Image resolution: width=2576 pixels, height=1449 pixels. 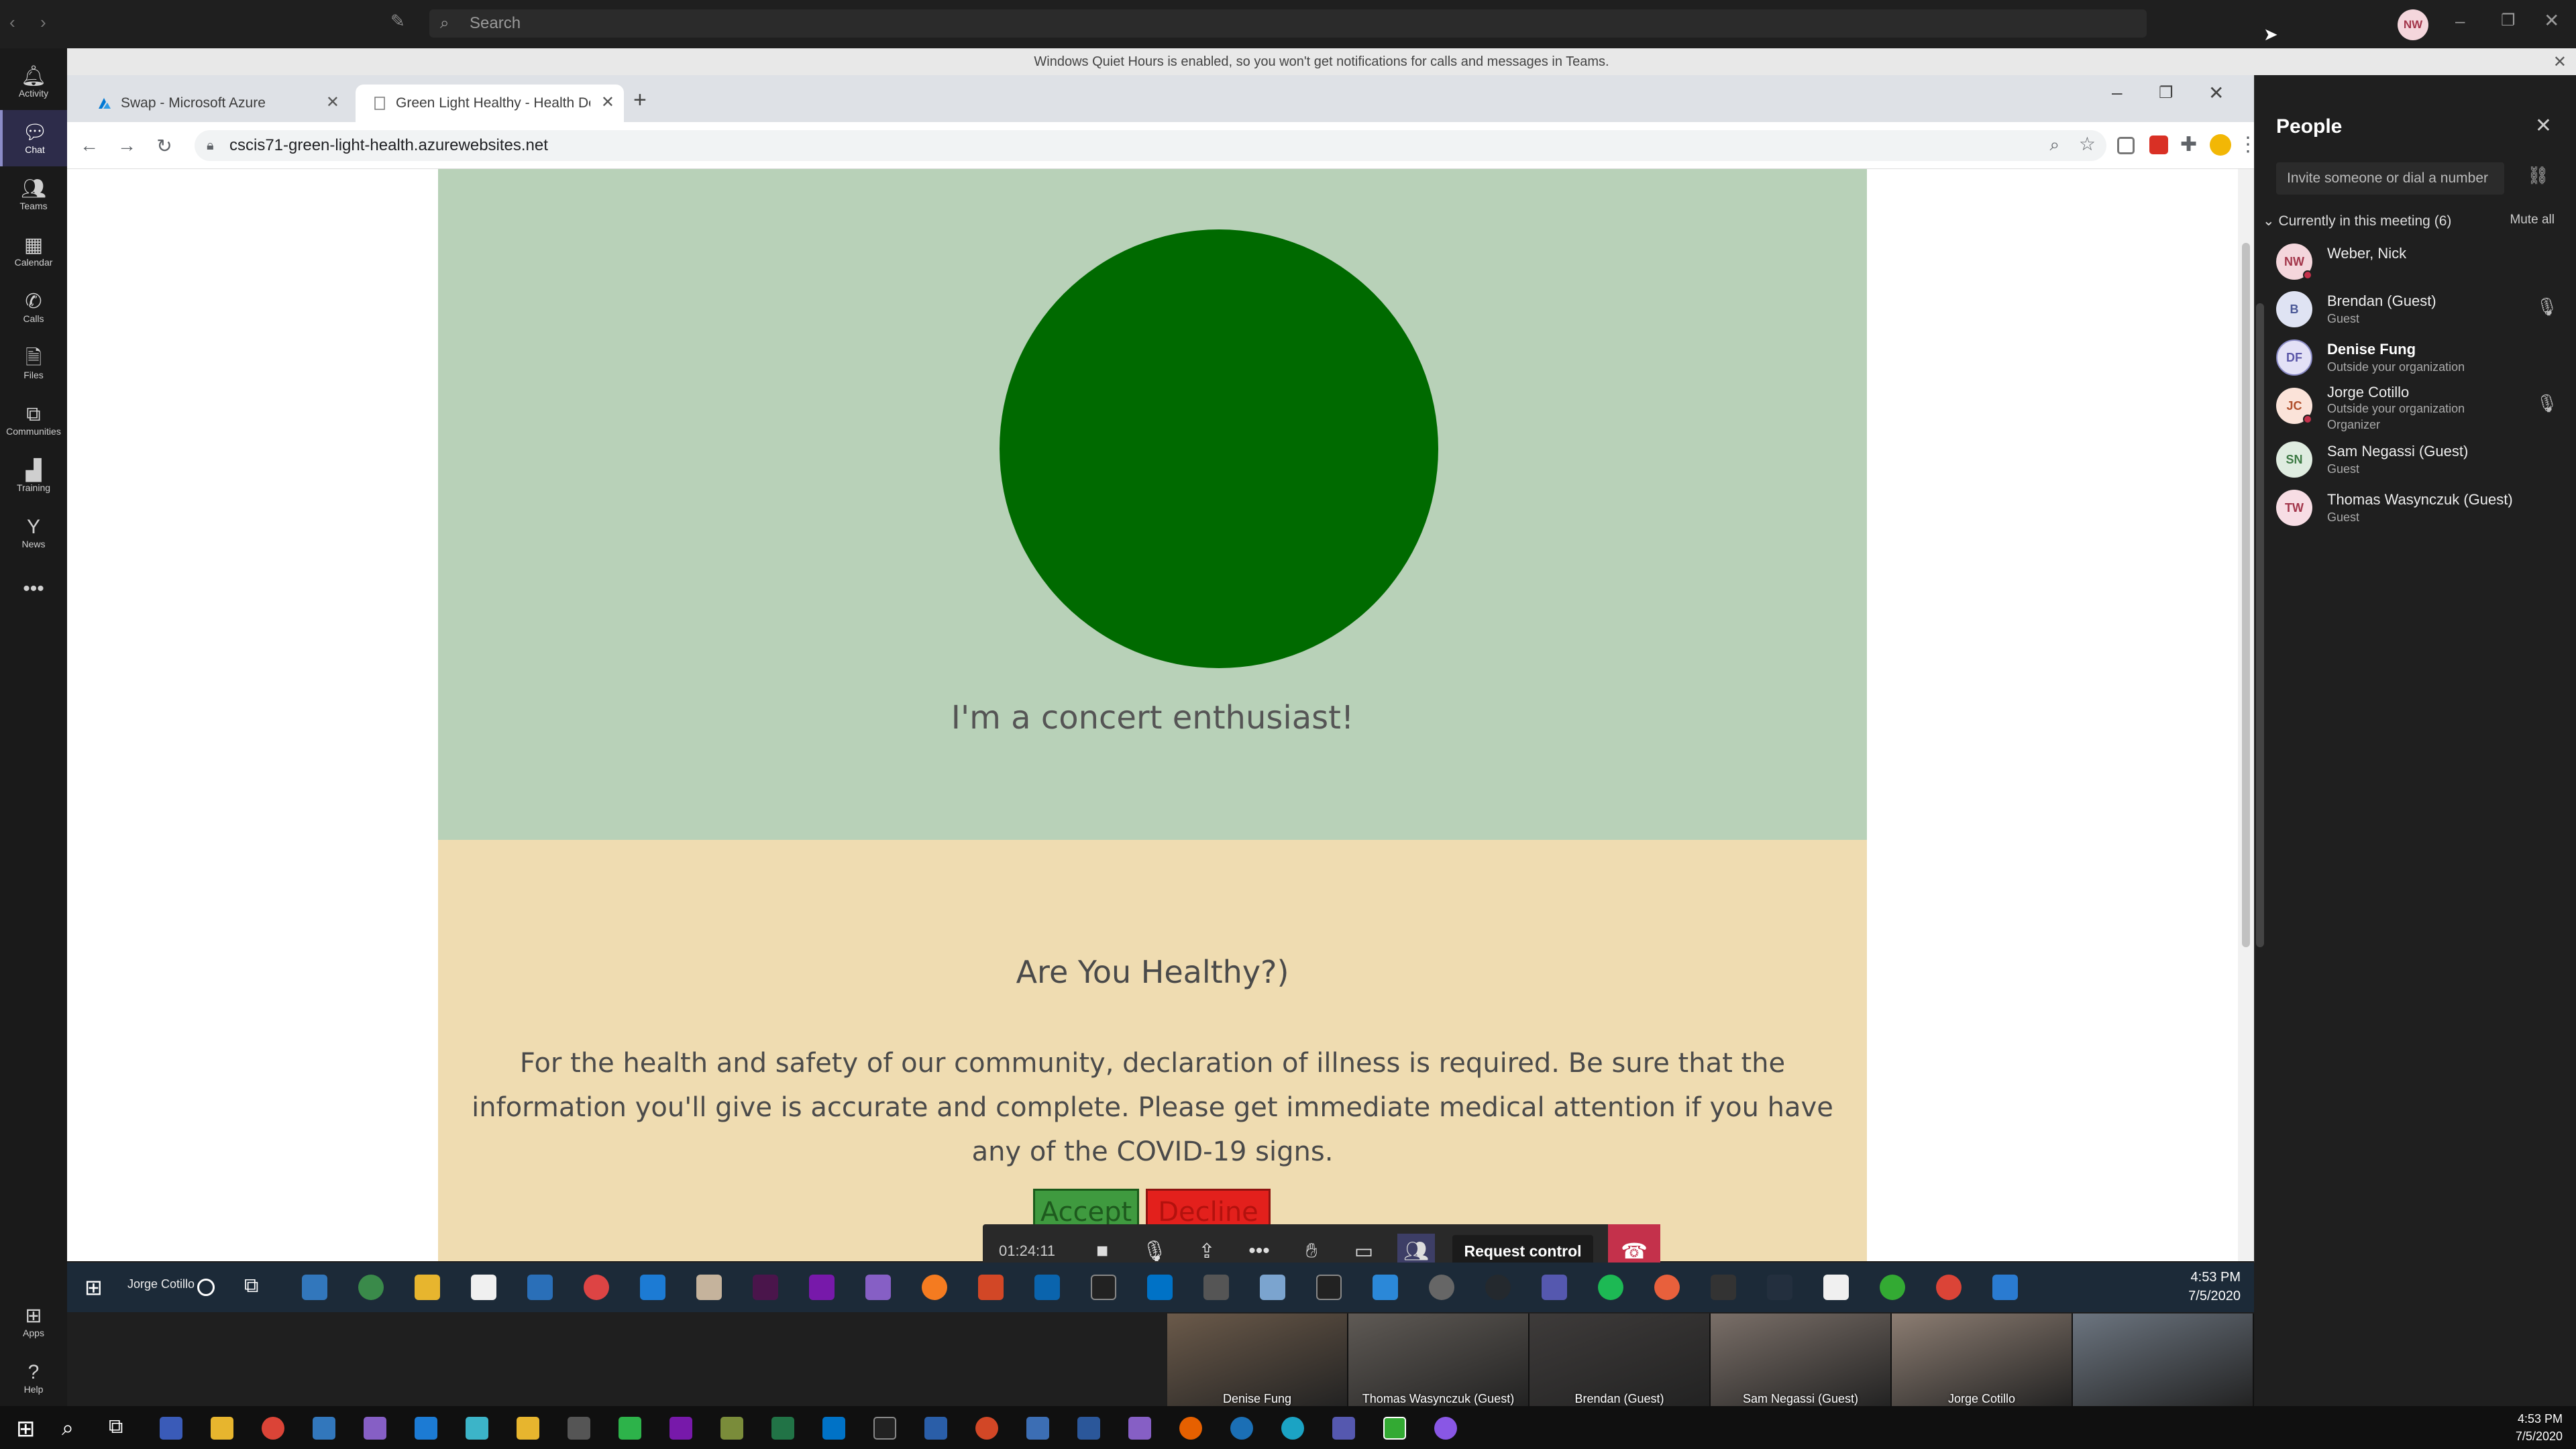 I want to click on tab-azure: Swap - Microsoft Azure ✕, so click(x=214, y=103).